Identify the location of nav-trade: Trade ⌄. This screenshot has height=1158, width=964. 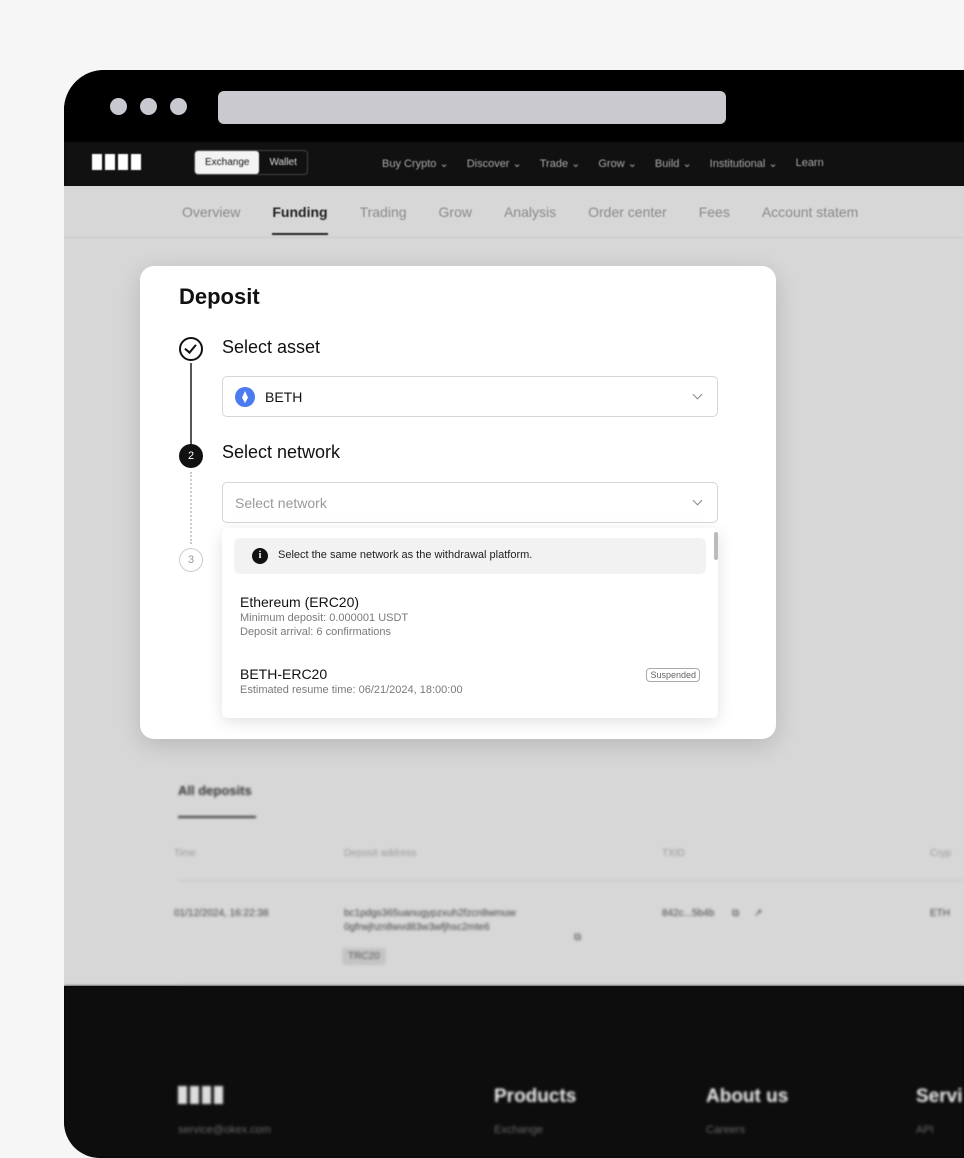
(560, 163).